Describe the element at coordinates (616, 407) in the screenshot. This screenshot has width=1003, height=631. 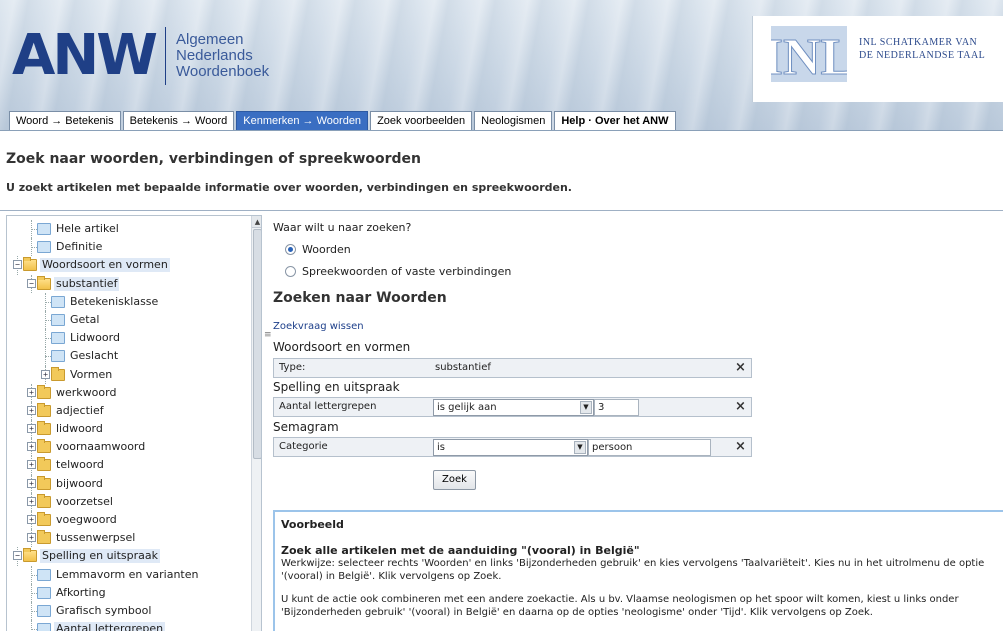
I see `lettergrepen-value-input: 3` at that location.